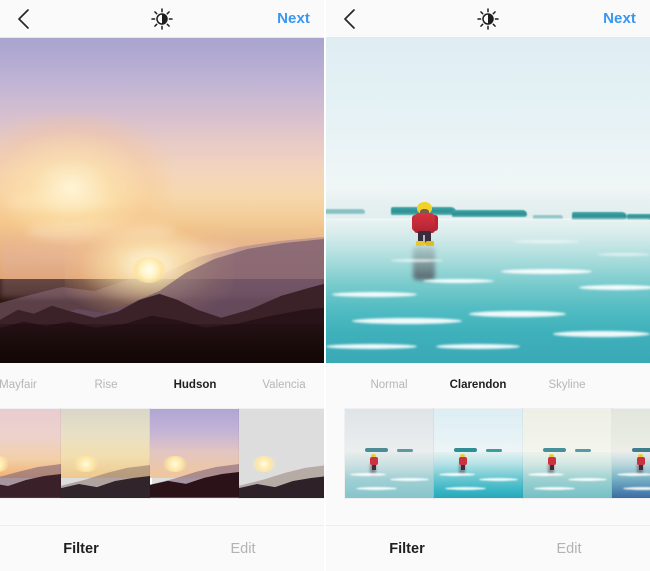 Image resolution: width=650 pixels, height=571 pixels. Describe the element at coordinates (478, 385) in the screenshot. I see `filter-label-clarendon: Clarendon` at that location.